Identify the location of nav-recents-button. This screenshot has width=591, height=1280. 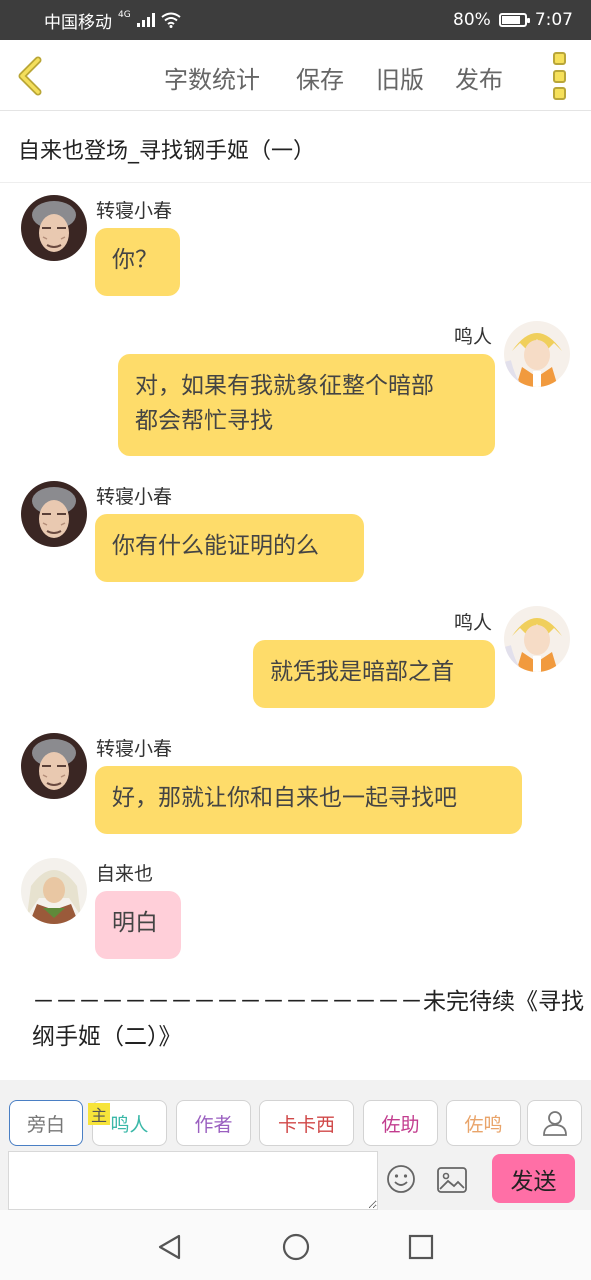
(421, 1247).